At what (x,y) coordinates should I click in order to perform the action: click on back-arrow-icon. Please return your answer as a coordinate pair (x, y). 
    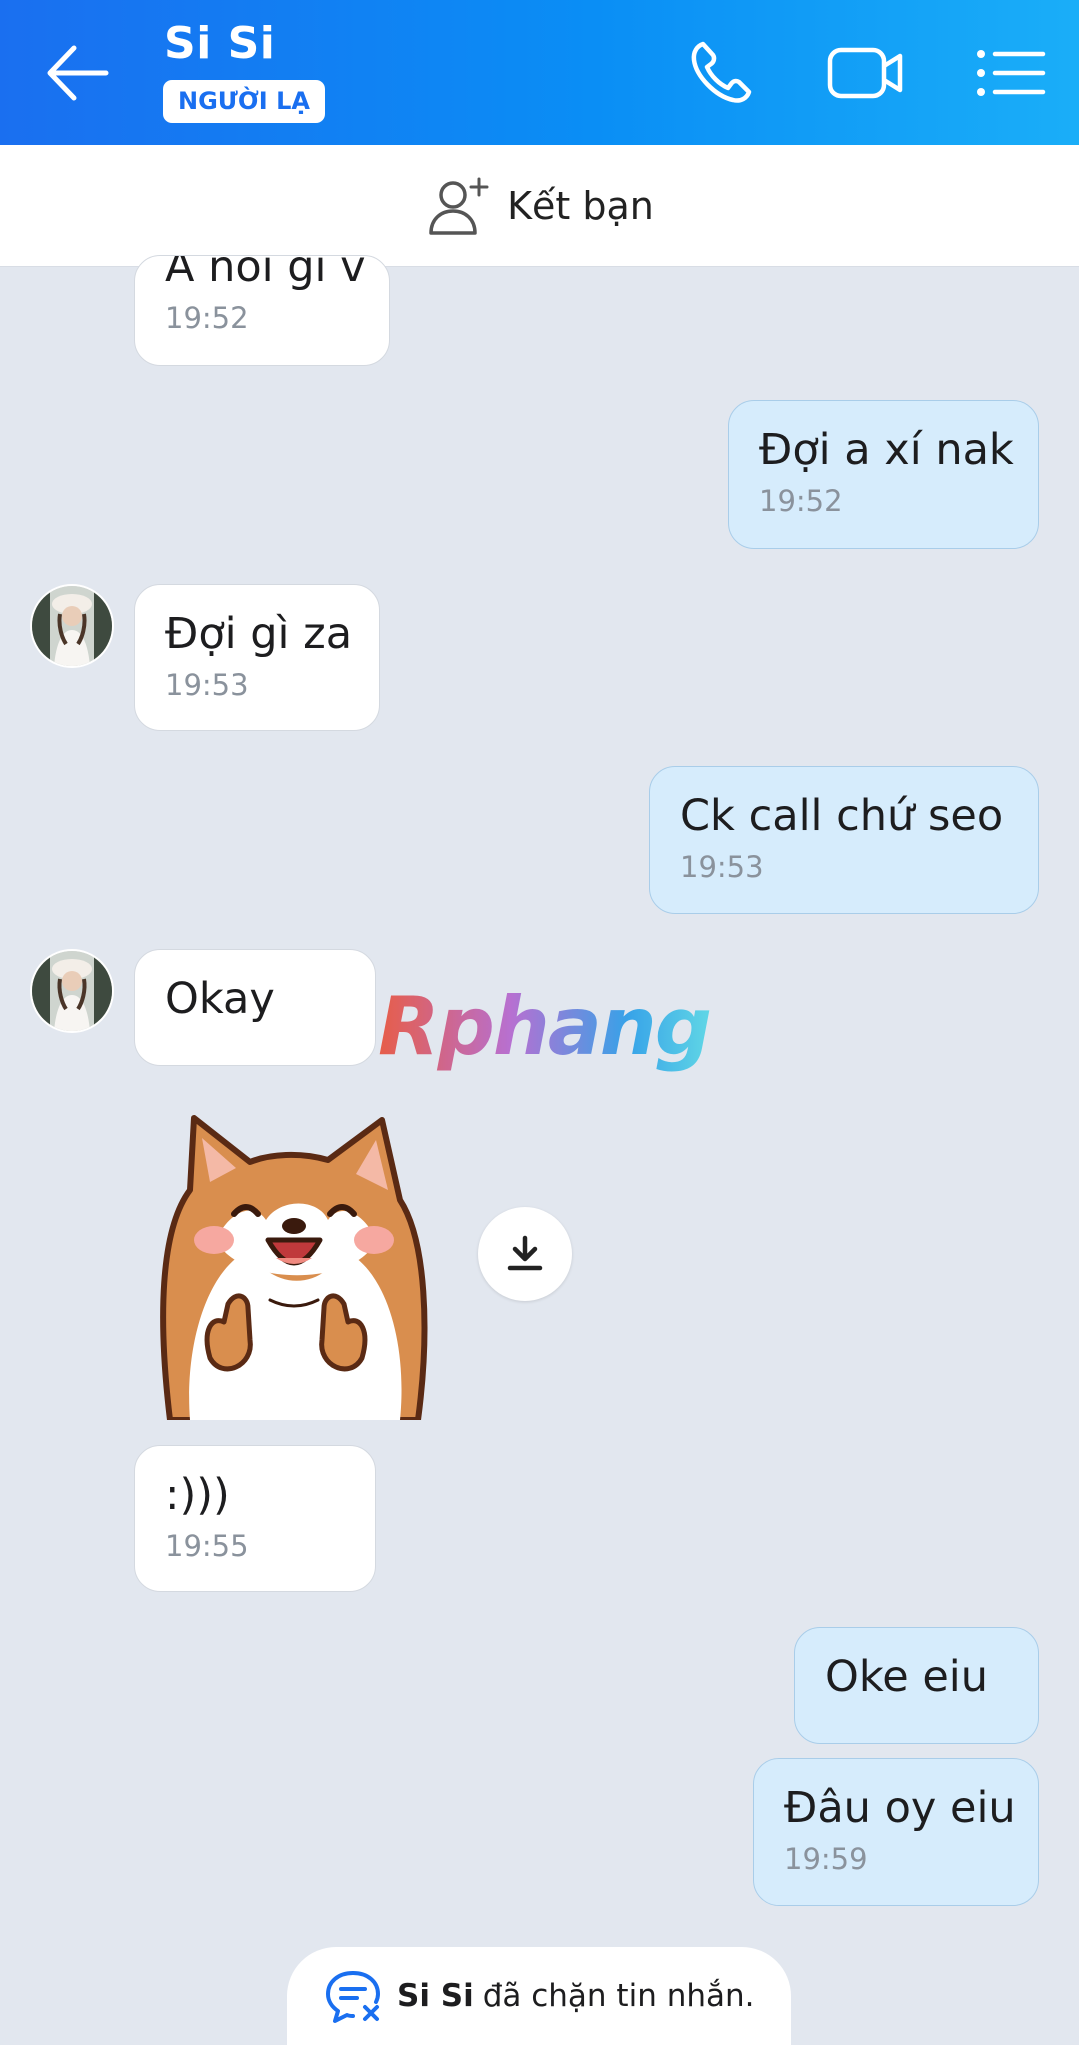
    Looking at the image, I should click on (78, 73).